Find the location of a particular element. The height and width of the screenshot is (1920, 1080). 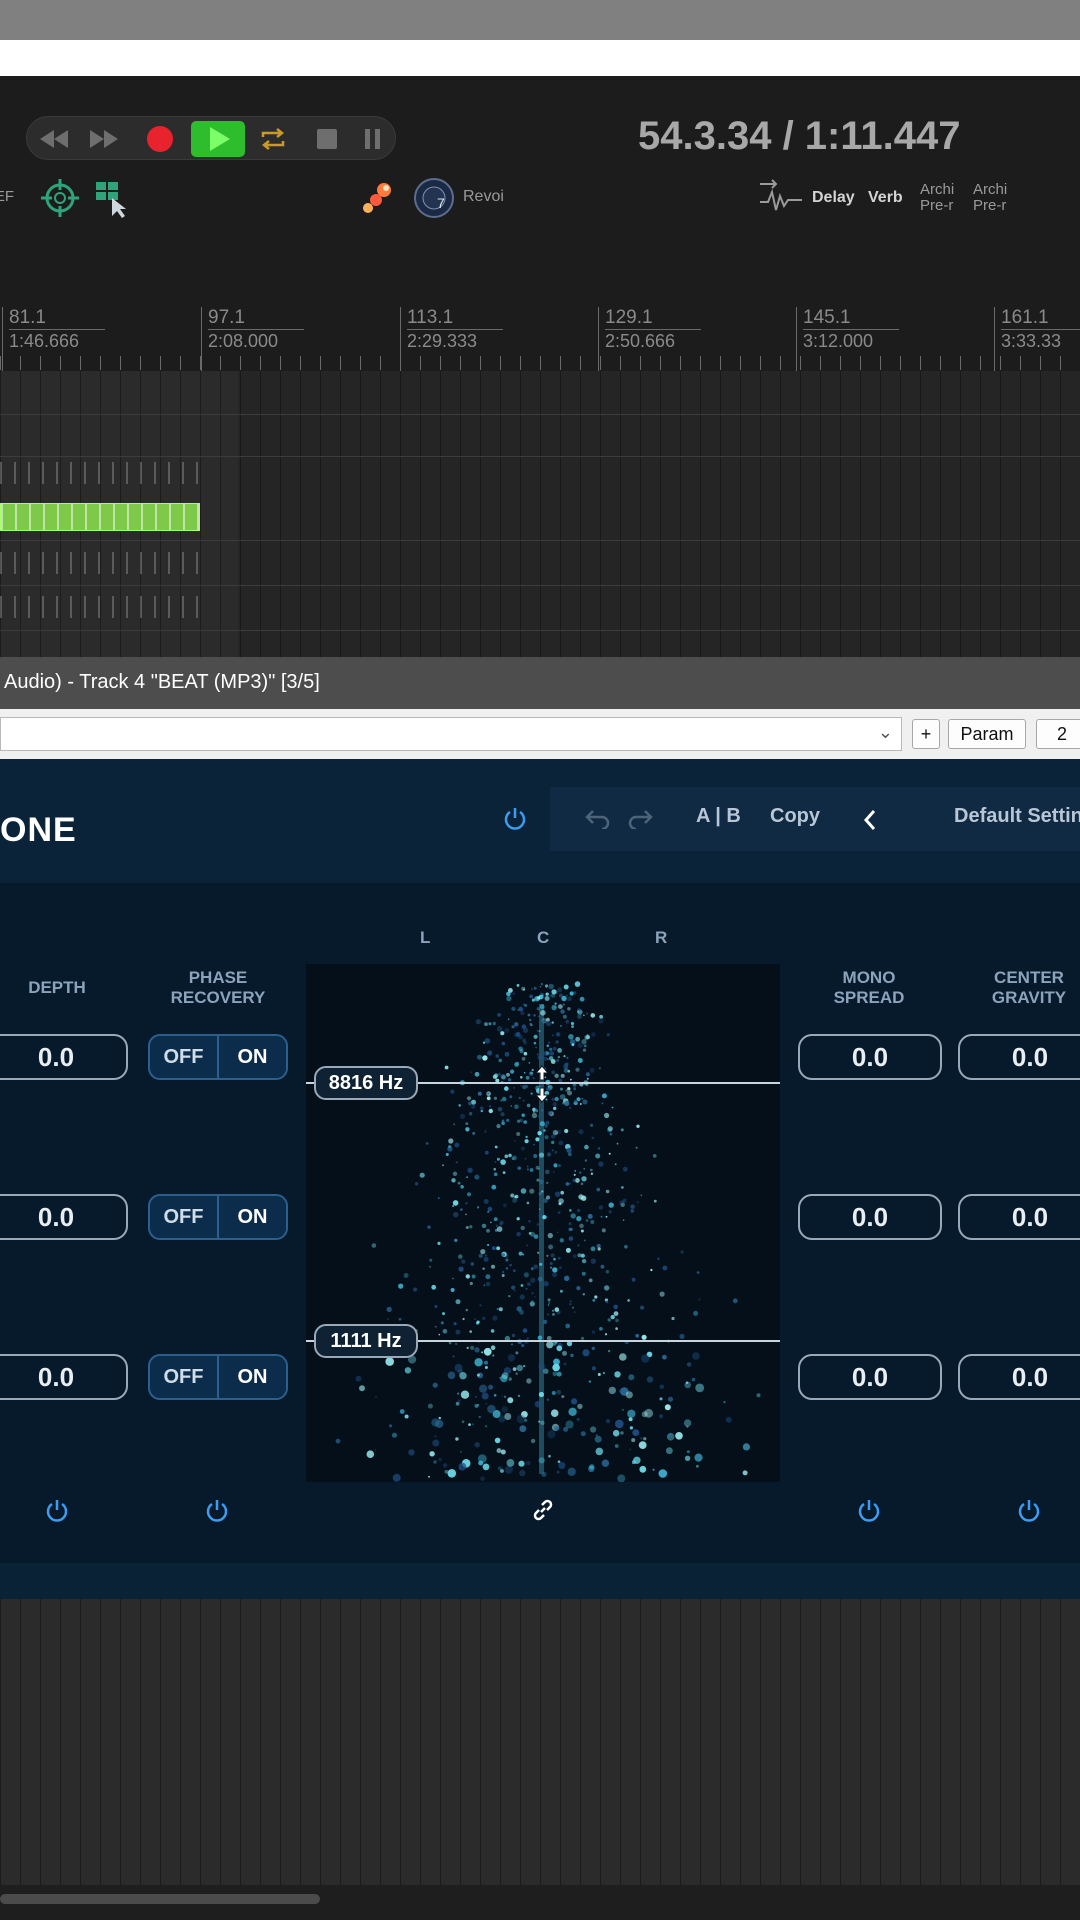

window-menu-strip is located at coordinates (540, 58).